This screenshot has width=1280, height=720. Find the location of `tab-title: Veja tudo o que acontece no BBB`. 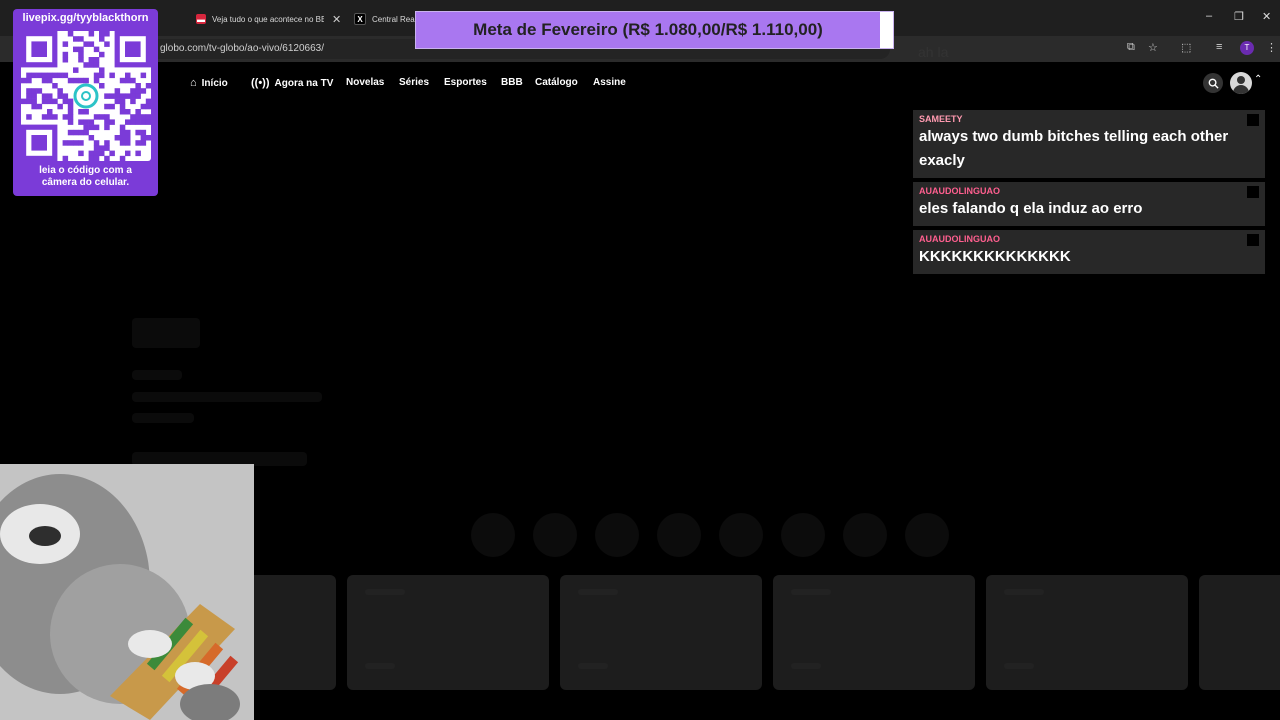

tab-title: Veja tudo o que acontece no BBB is located at coordinates (268, 19).